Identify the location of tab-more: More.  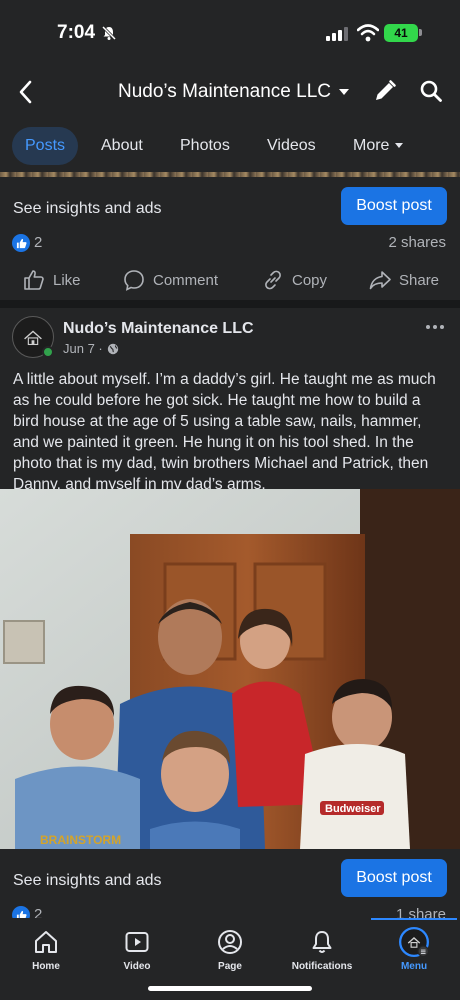
(378, 146).